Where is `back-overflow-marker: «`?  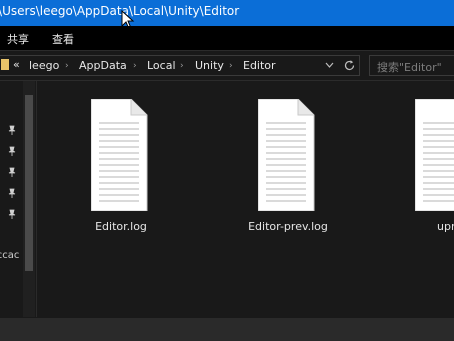
back-overflow-marker: « is located at coordinates (16, 64).